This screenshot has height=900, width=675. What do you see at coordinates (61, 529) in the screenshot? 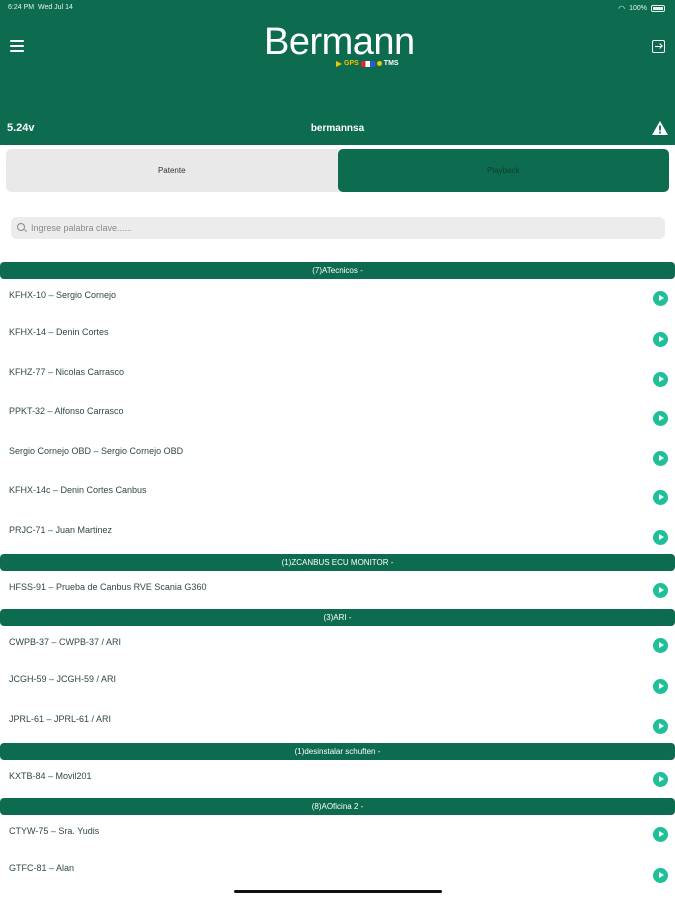
I see `vehicle-label: PRJC-71 – Juan Martinez` at bounding box center [61, 529].